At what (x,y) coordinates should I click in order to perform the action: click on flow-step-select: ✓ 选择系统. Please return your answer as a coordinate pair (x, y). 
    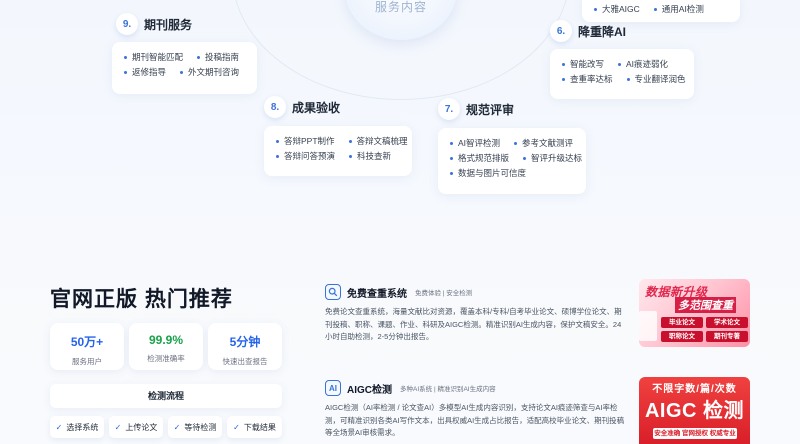
    Looking at the image, I should click on (77, 427).